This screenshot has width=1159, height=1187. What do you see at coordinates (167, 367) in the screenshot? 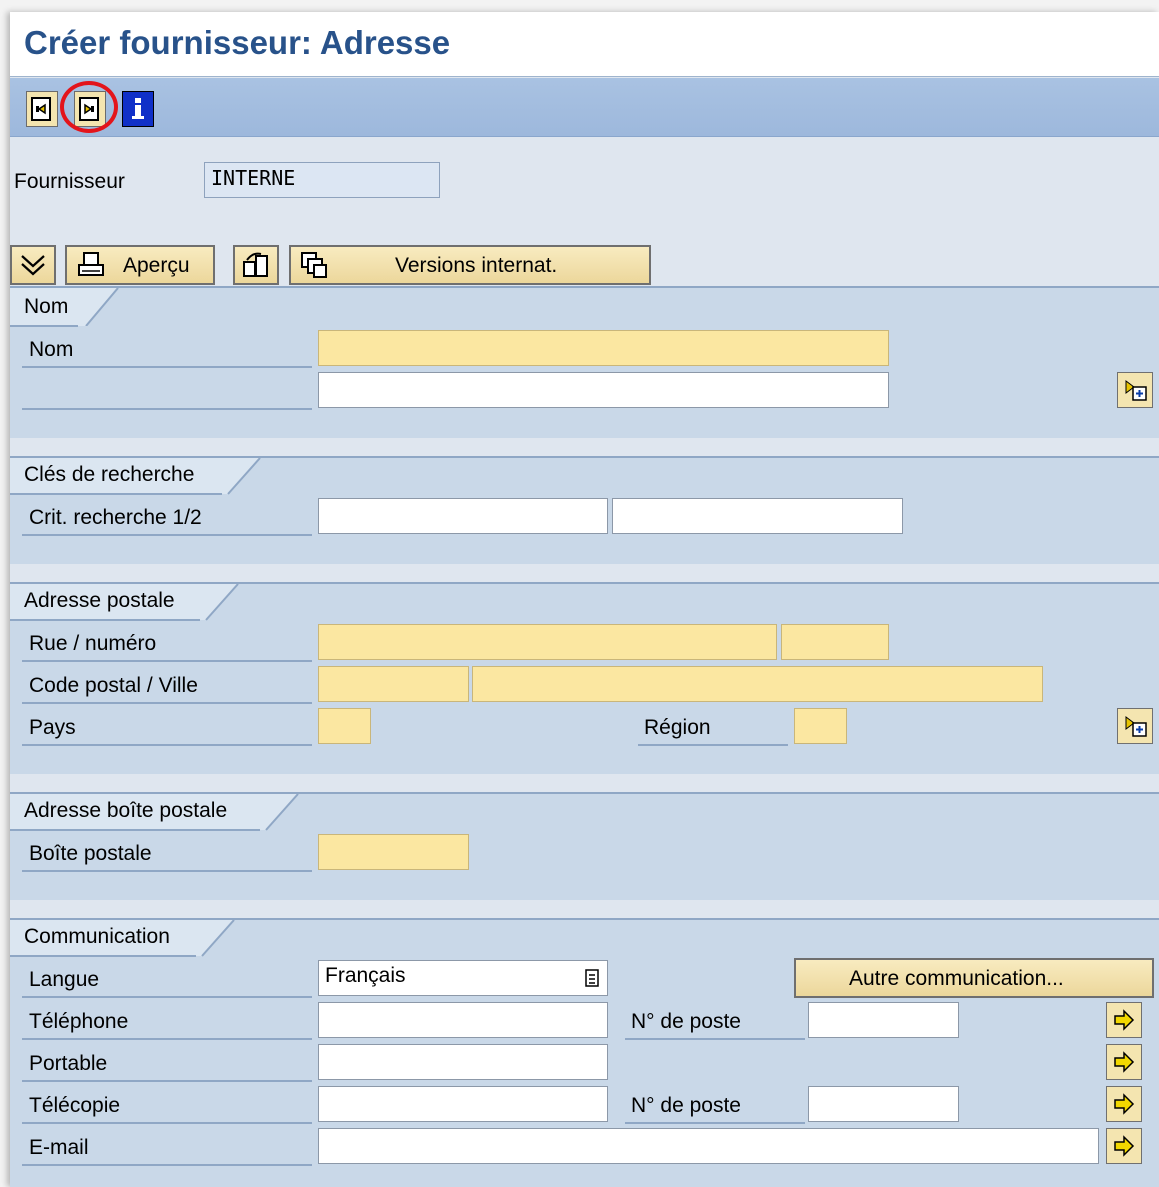
I see `name-label-line` at bounding box center [167, 367].